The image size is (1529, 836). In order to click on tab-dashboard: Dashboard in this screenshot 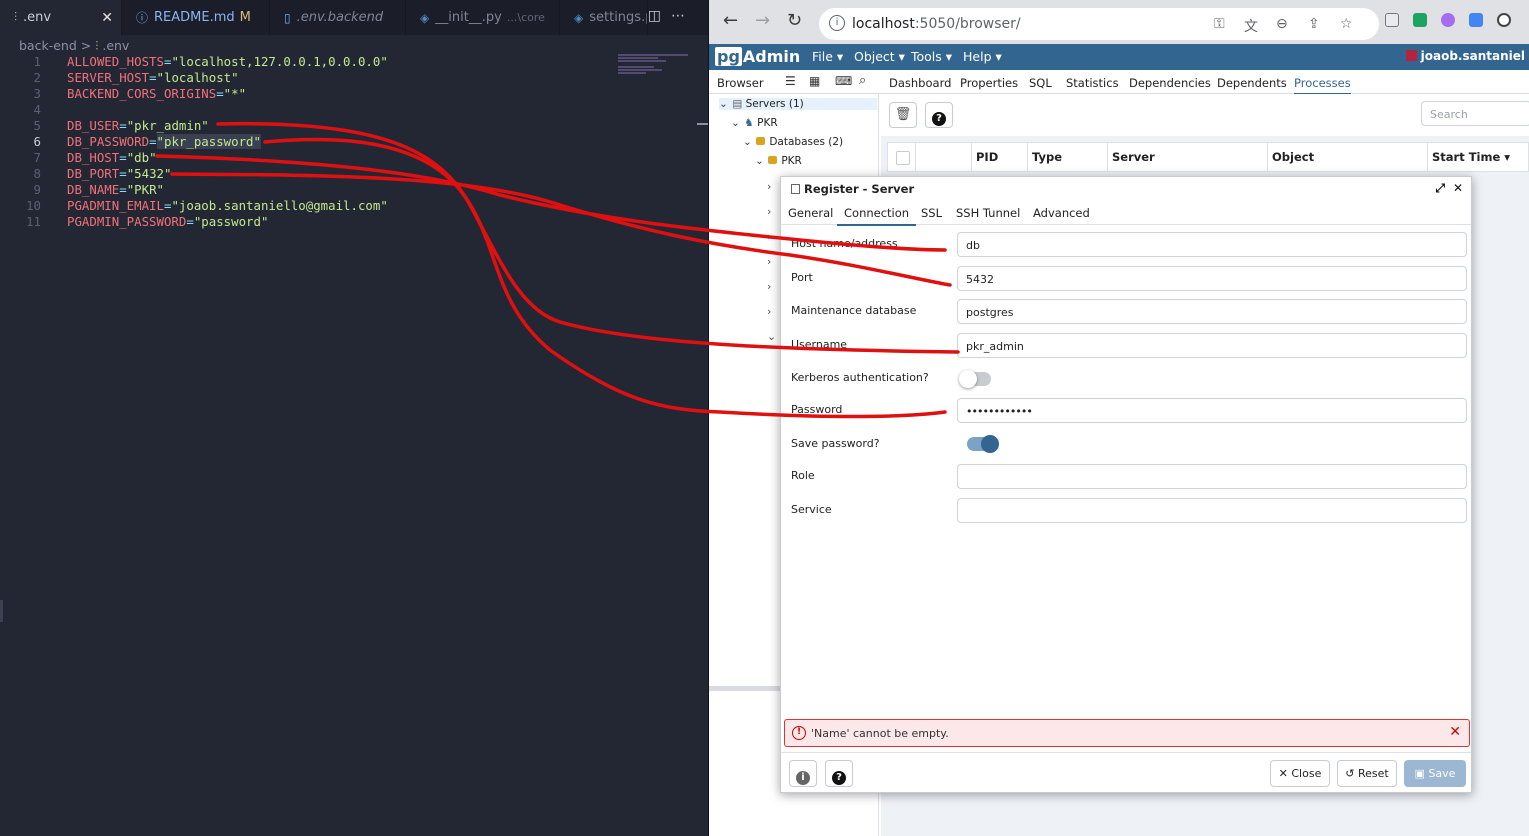, I will do `click(920, 83)`.